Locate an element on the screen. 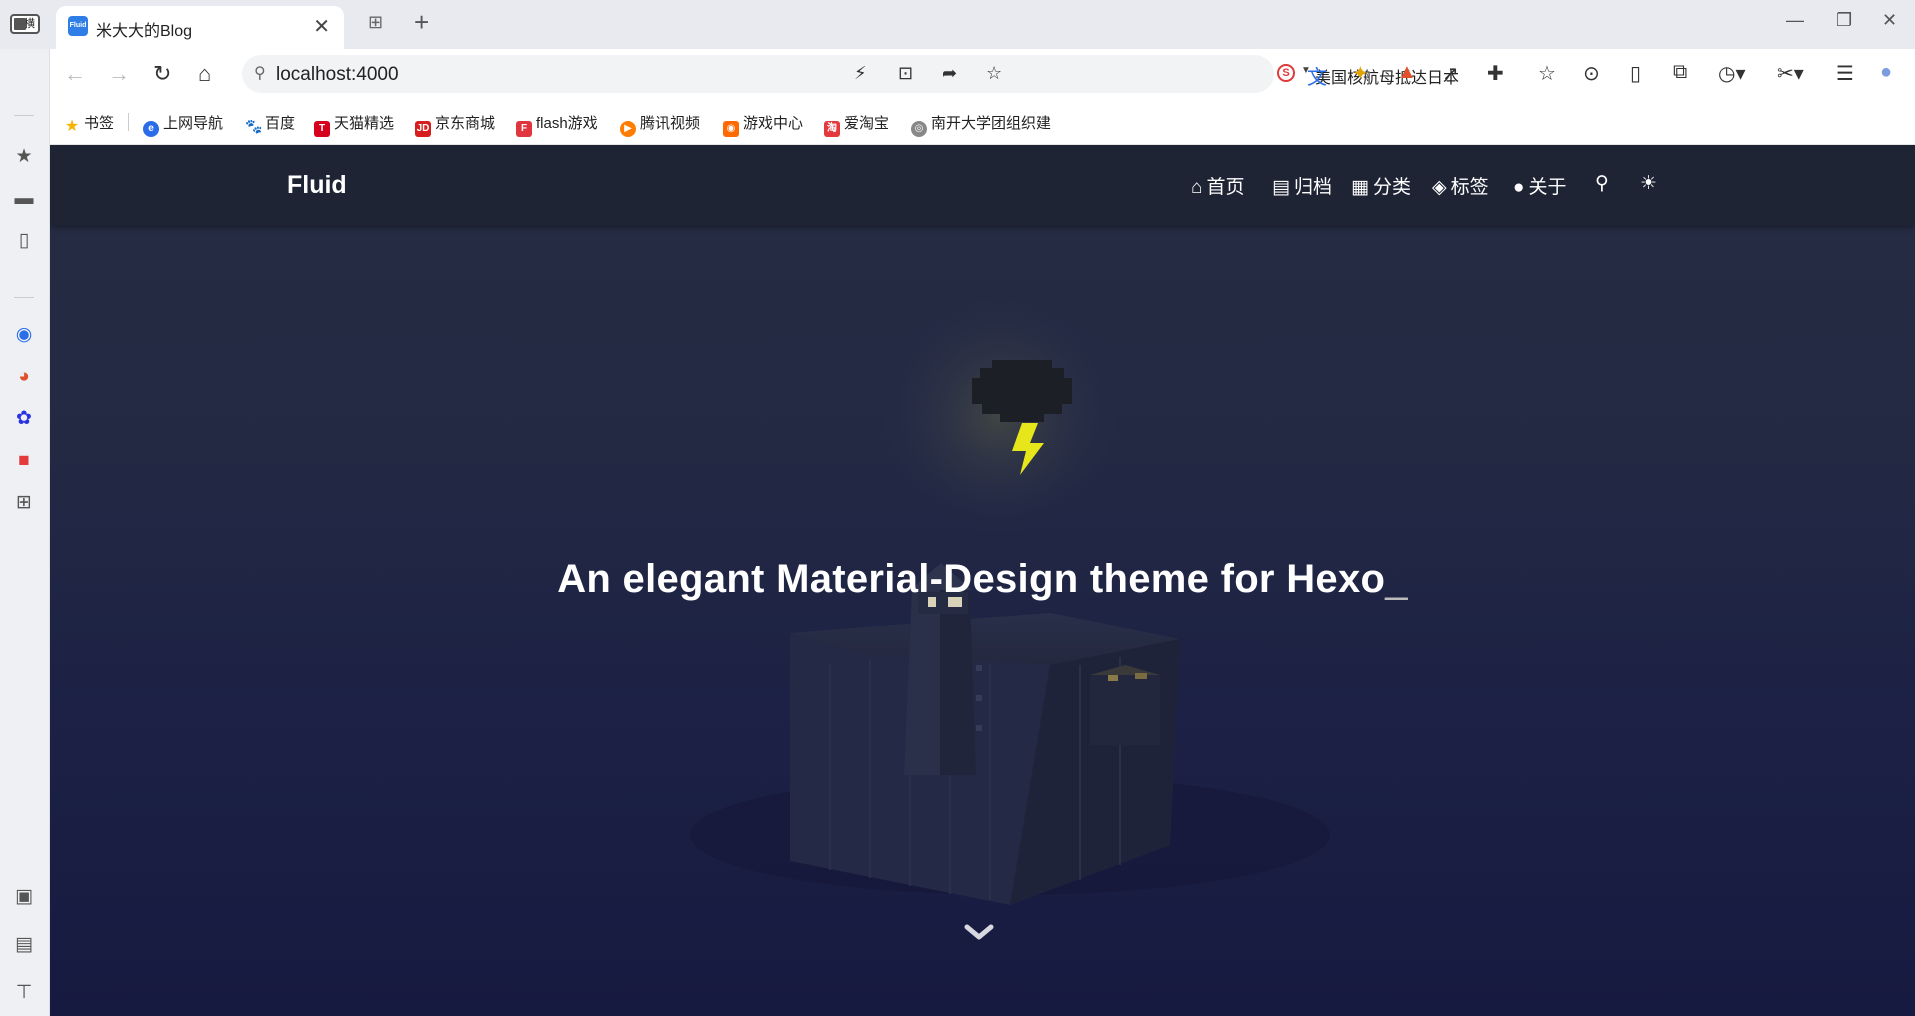 Image resolution: width=1915 pixels, height=1016 pixels. browser-nav-icon: ◉ is located at coordinates (24, 335).